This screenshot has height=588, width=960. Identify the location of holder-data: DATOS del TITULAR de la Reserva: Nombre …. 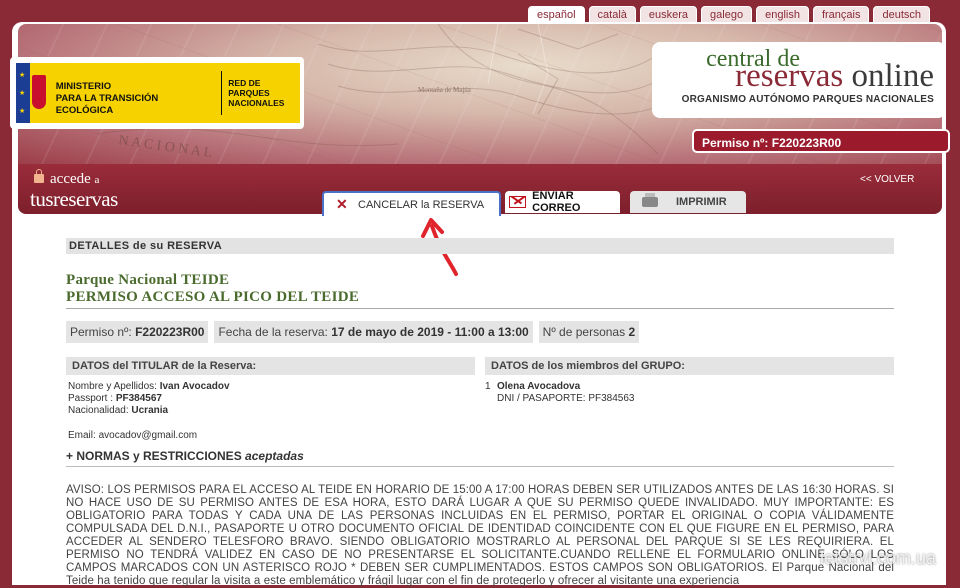
(270, 399).